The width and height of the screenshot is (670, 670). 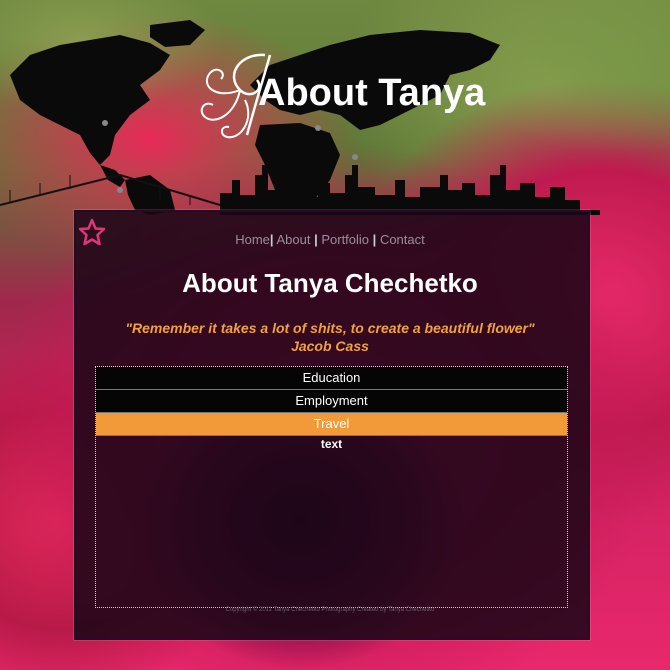 I want to click on nav-about-link: About, so click(x=293, y=239).